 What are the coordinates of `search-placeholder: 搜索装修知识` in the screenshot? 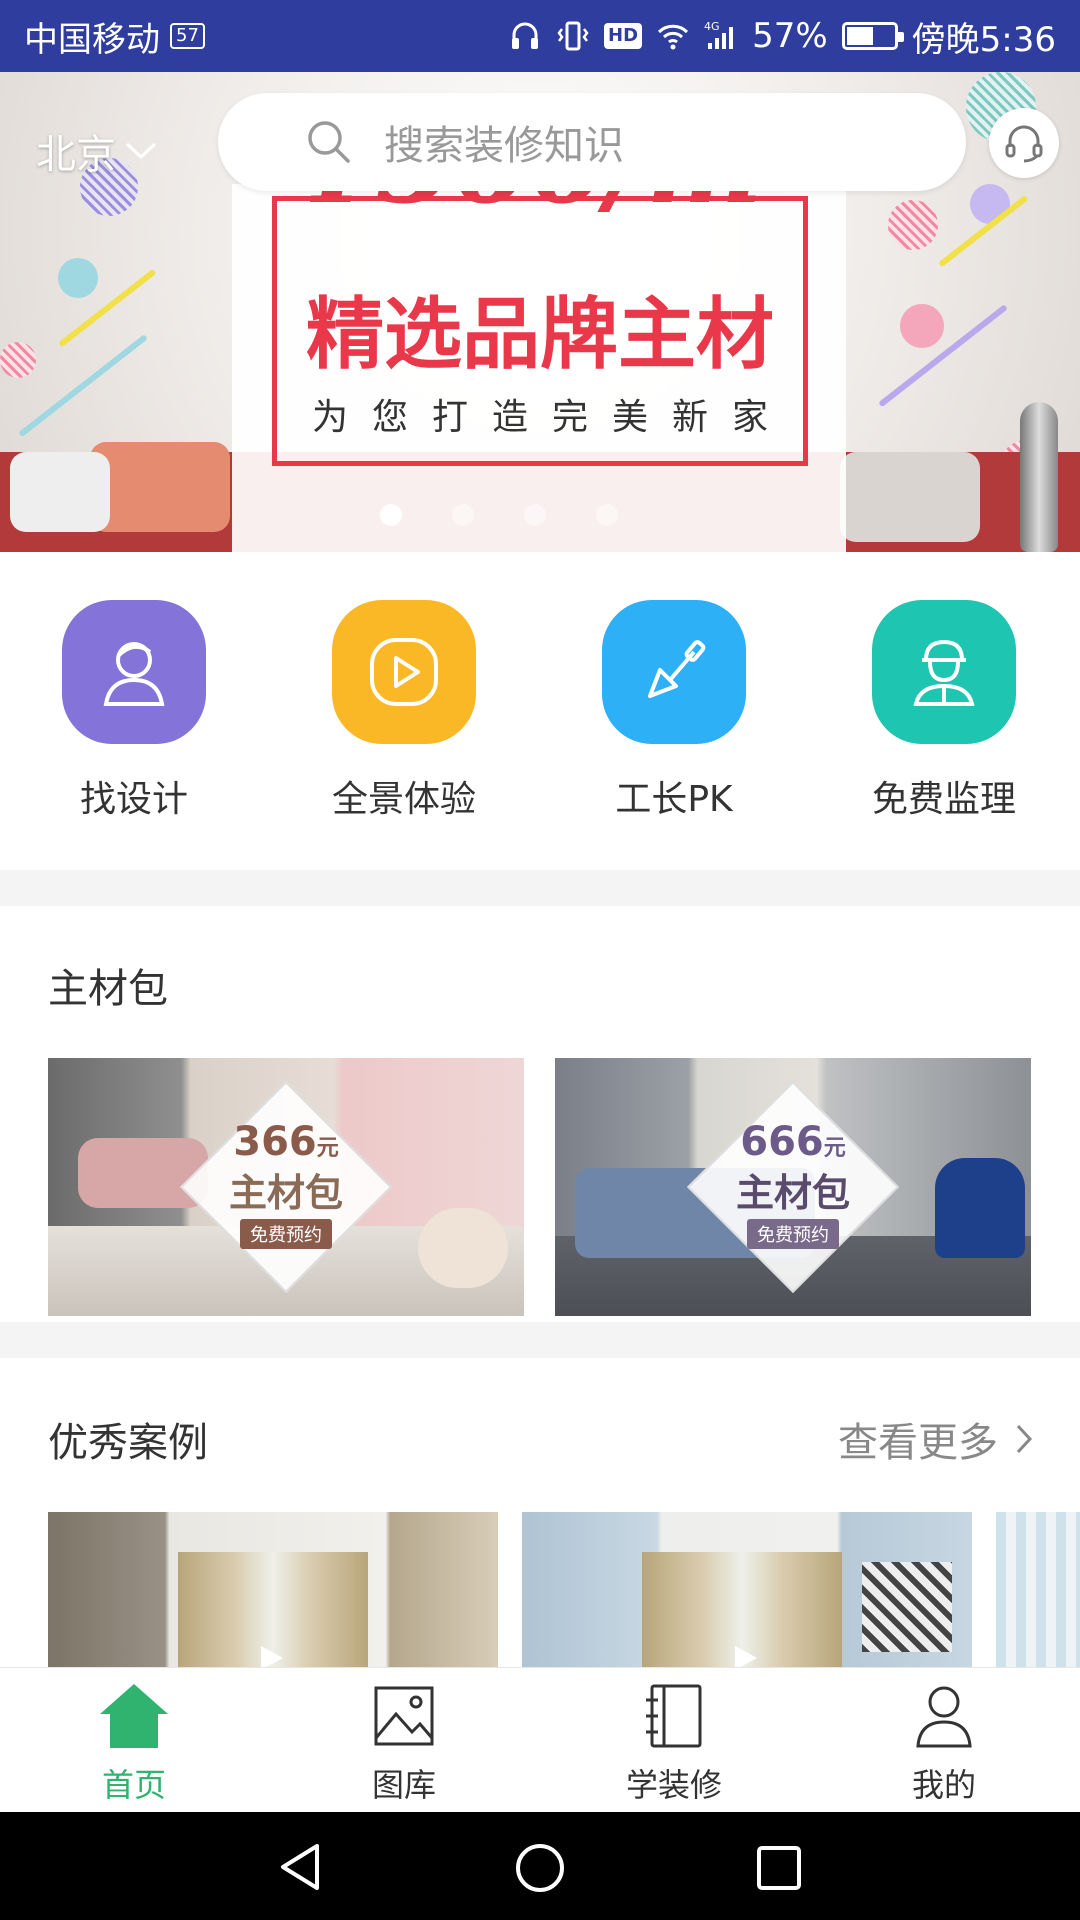 It's located at (504, 146).